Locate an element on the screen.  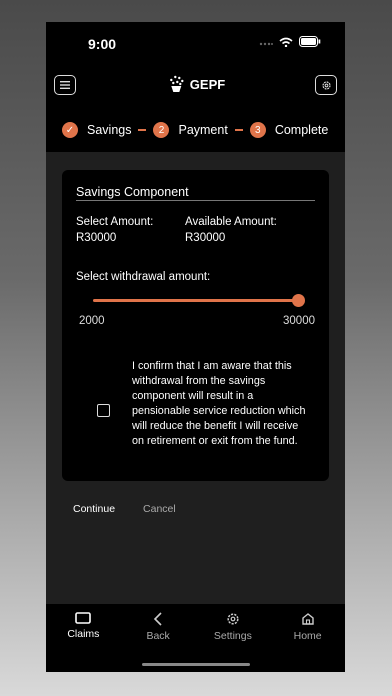
step-label: Complete is located at coordinates (301, 130).